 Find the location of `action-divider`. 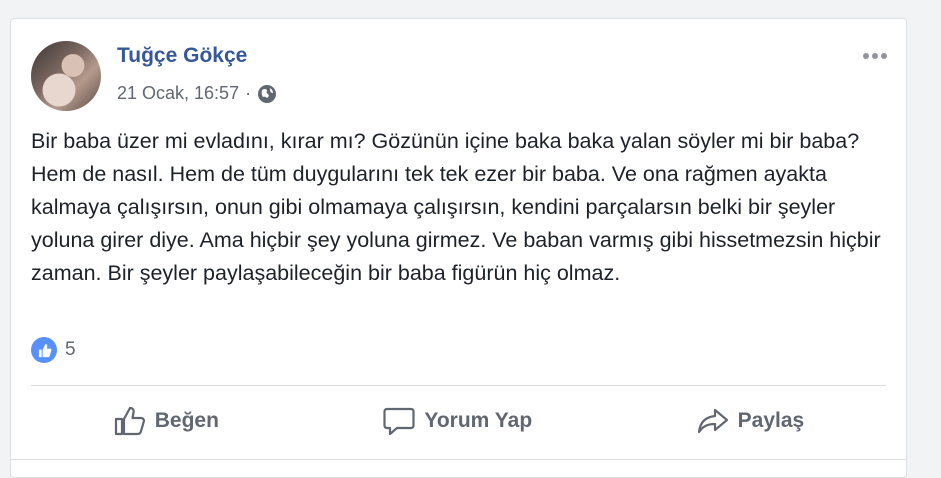

action-divider is located at coordinates (458, 385).